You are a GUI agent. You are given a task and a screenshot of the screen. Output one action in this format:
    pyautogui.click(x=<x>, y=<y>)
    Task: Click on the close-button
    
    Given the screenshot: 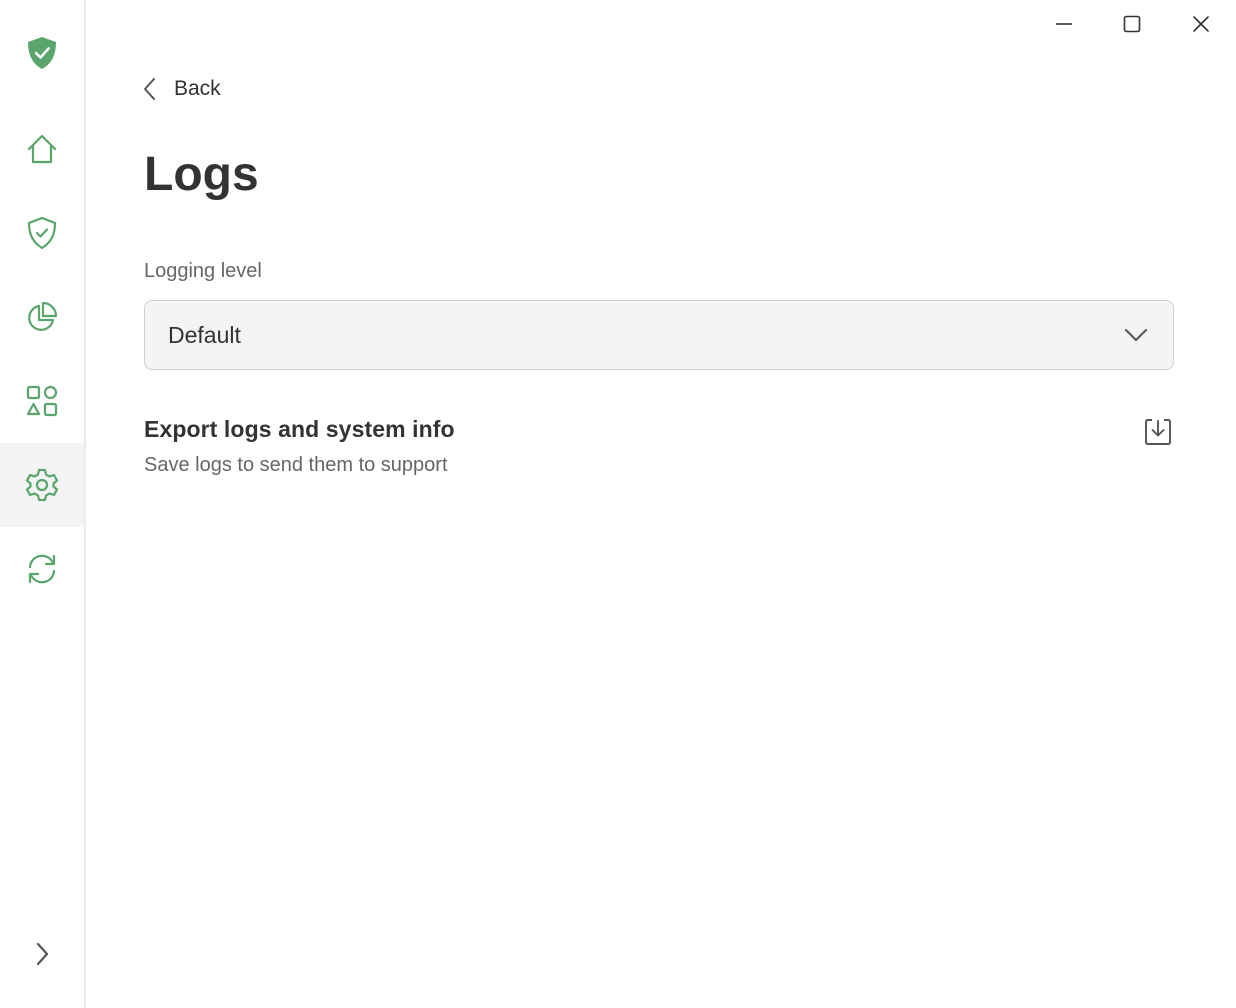 What is the action you would take?
    pyautogui.click(x=1201, y=24)
    